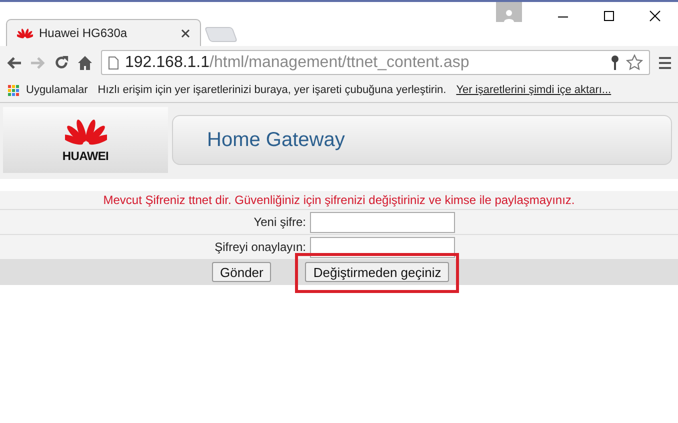 This screenshot has width=678, height=423. What do you see at coordinates (185, 33) in the screenshot?
I see `close-tab-icon` at bounding box center [185, 33].